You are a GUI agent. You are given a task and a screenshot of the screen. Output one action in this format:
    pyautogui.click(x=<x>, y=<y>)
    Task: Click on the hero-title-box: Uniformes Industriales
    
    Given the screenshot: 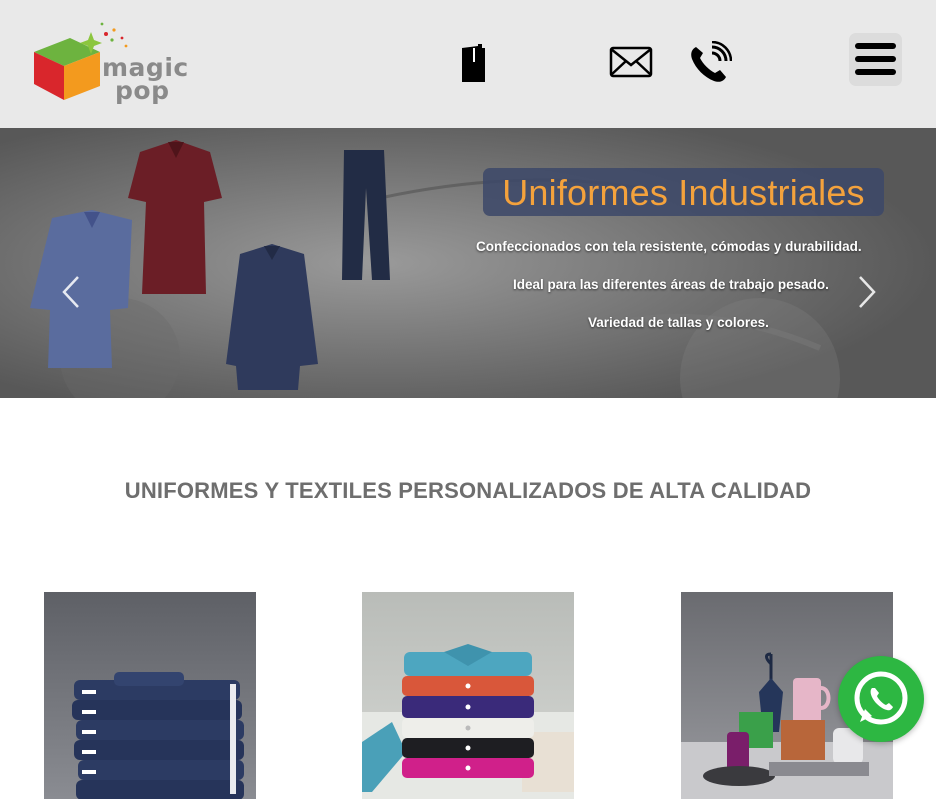 What is the action you would take?
    pyautogui.click(x=683, y=192)
    